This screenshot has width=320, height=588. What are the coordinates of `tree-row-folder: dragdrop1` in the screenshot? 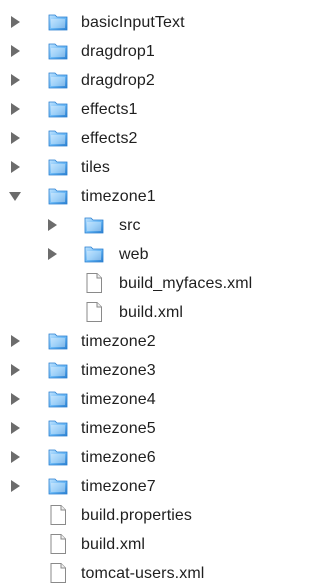 It's located at (147, 51).